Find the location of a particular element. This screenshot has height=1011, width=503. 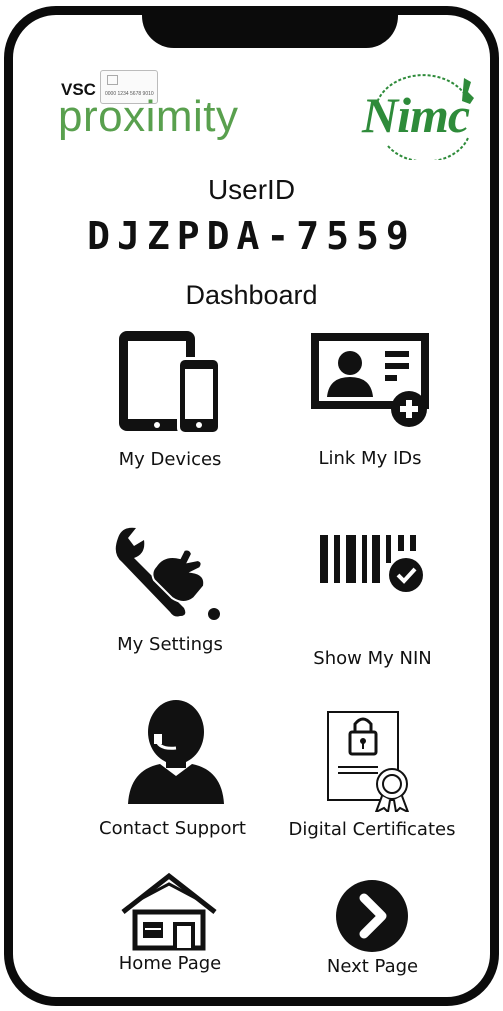

link-my-ids-button: Link My IDs is located at coordinates (370, 400).